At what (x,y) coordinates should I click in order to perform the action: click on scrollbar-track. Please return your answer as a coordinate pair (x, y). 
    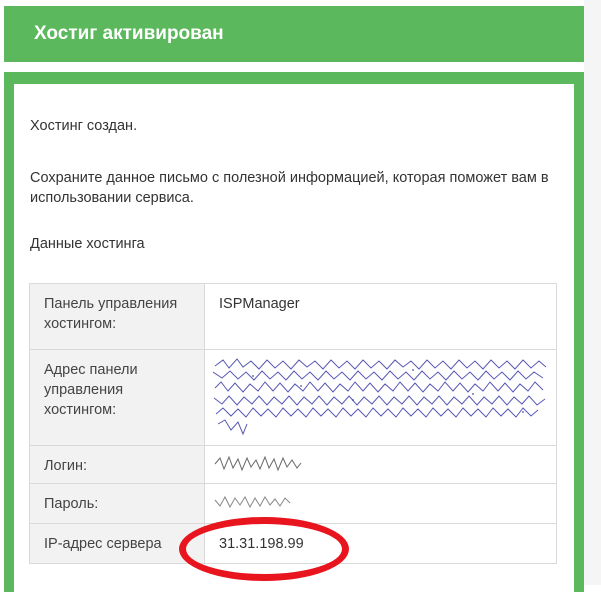
    Looking at the image, I should click on (592, 292).